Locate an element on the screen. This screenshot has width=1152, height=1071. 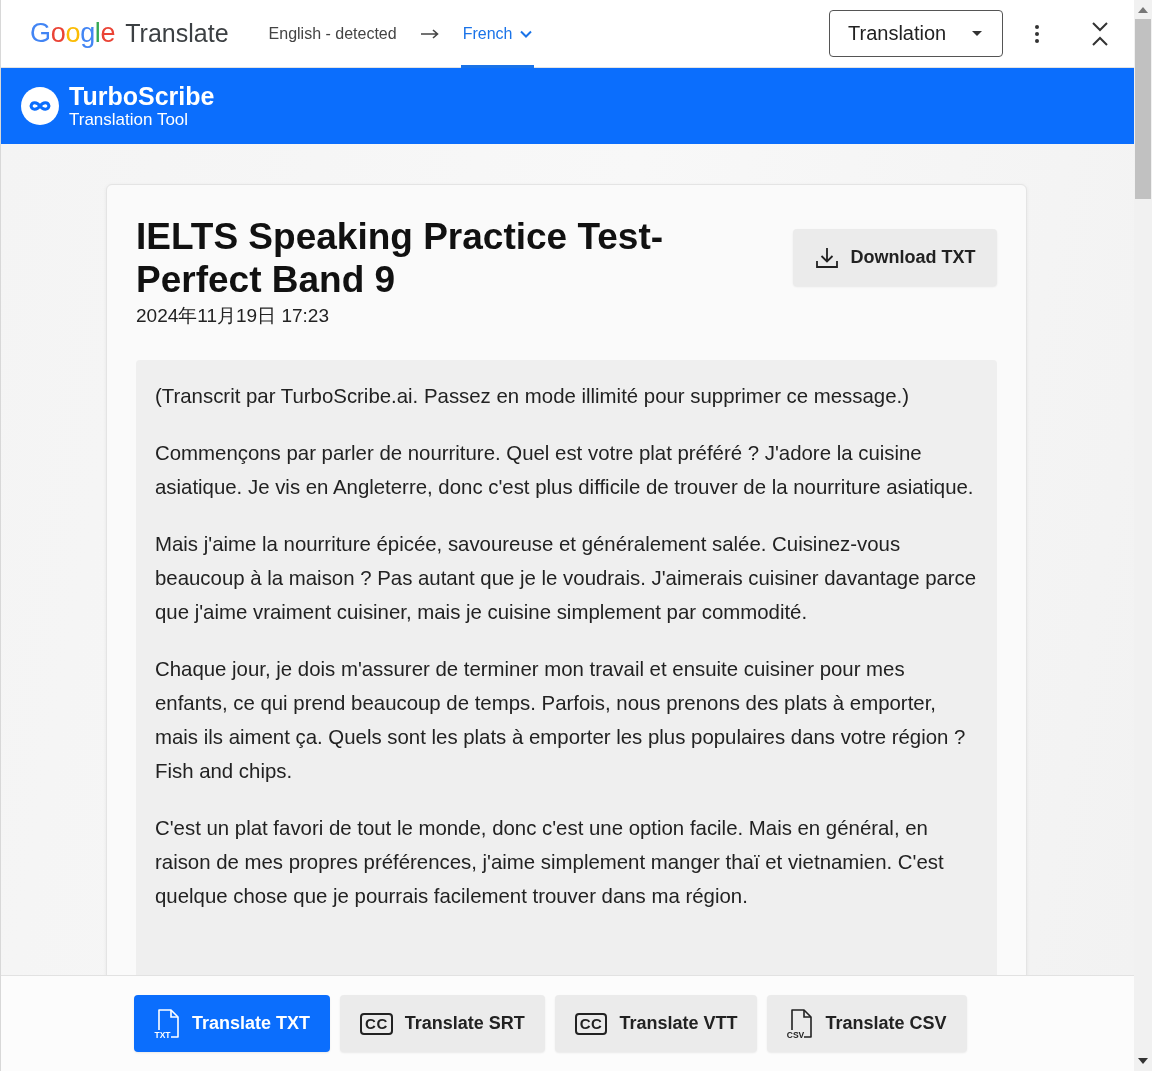
translate-format-button: CC Translate SRT is located at coordinates (442, 1023).